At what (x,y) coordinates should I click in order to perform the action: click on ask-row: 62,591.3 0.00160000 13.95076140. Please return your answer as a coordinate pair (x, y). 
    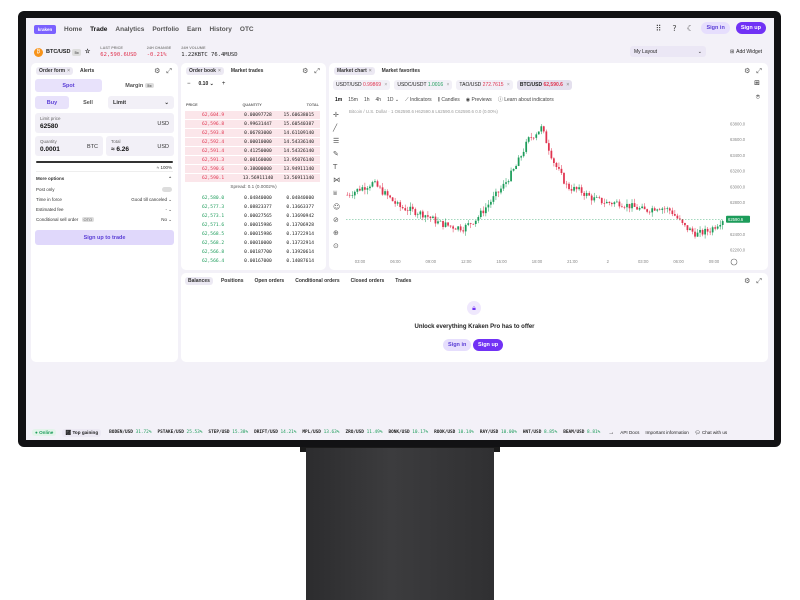
    Looking at the image, I should click on (252, 160).